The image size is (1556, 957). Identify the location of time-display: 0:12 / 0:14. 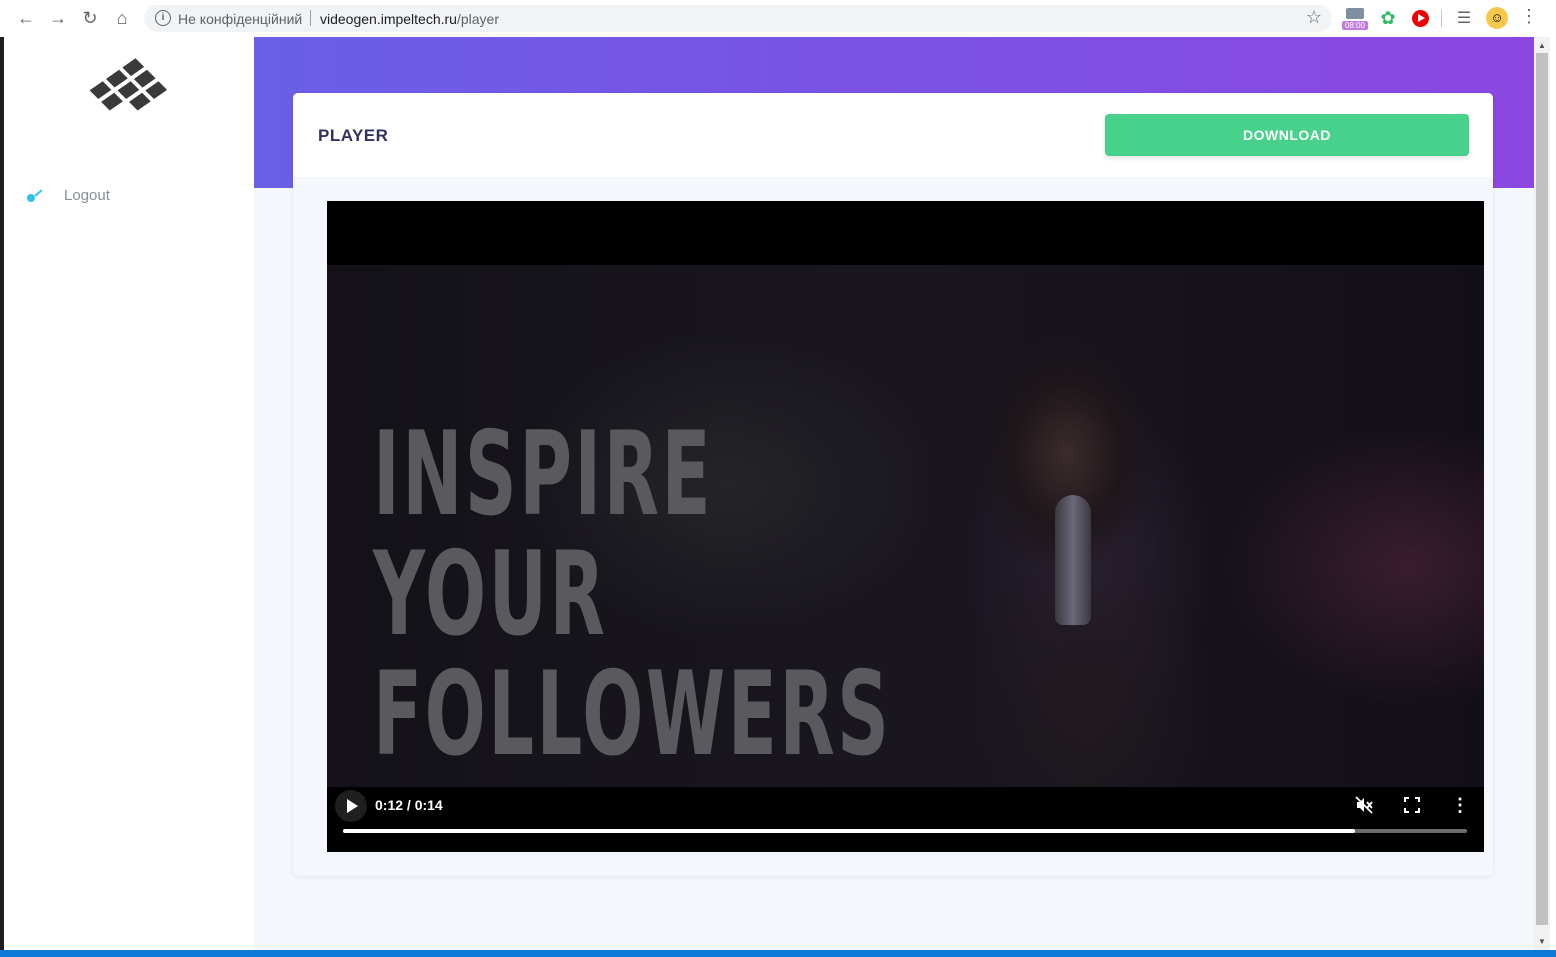
(409, 805).